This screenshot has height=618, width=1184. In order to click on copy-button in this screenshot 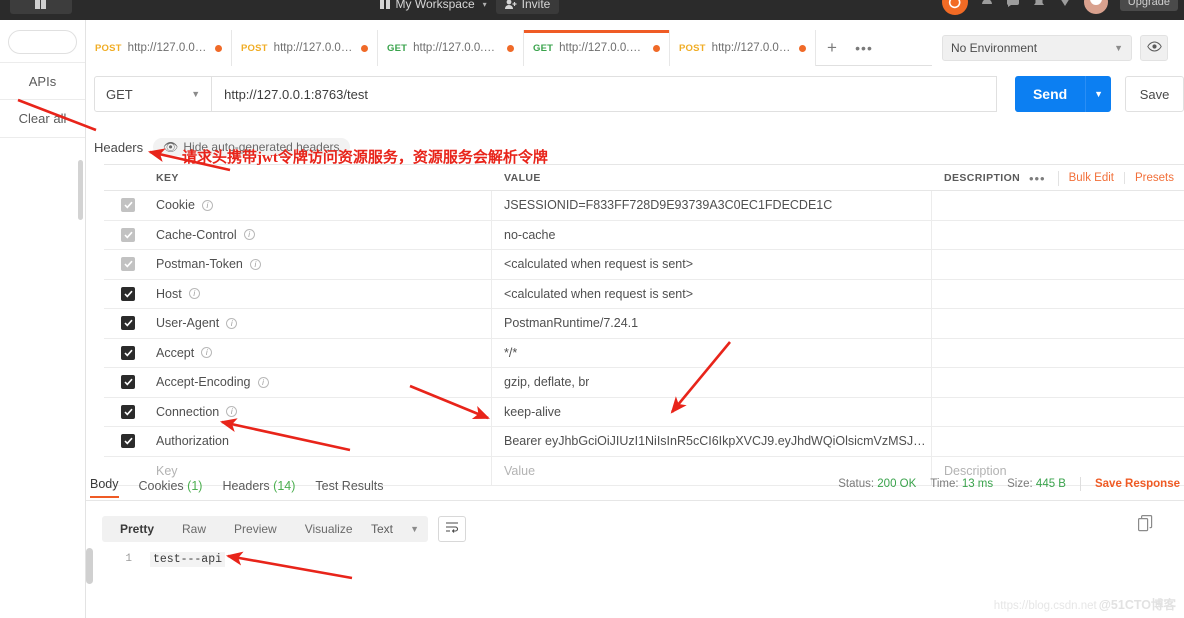, I will do `click(1146, 524)`.